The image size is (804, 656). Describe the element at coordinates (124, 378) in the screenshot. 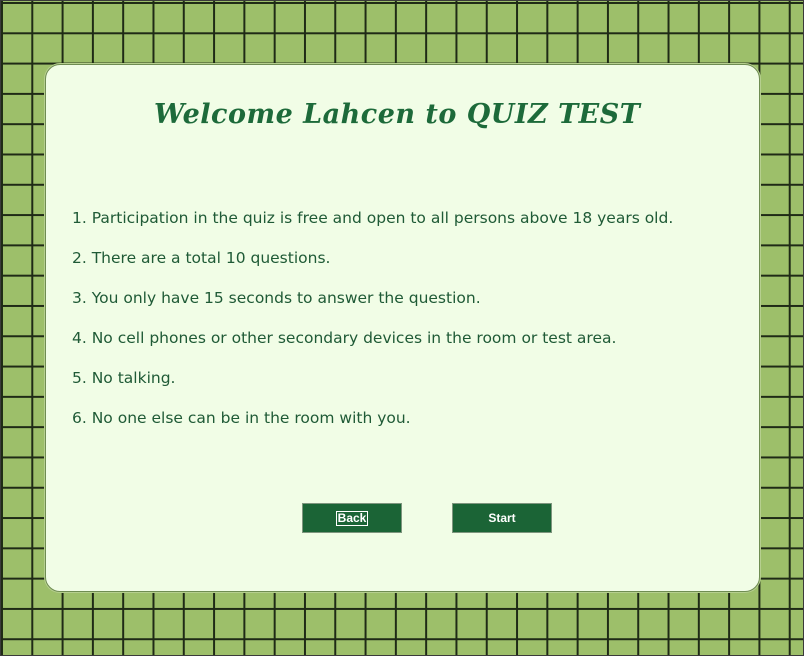

I see `rule-item: 5. No talking.` at that location.